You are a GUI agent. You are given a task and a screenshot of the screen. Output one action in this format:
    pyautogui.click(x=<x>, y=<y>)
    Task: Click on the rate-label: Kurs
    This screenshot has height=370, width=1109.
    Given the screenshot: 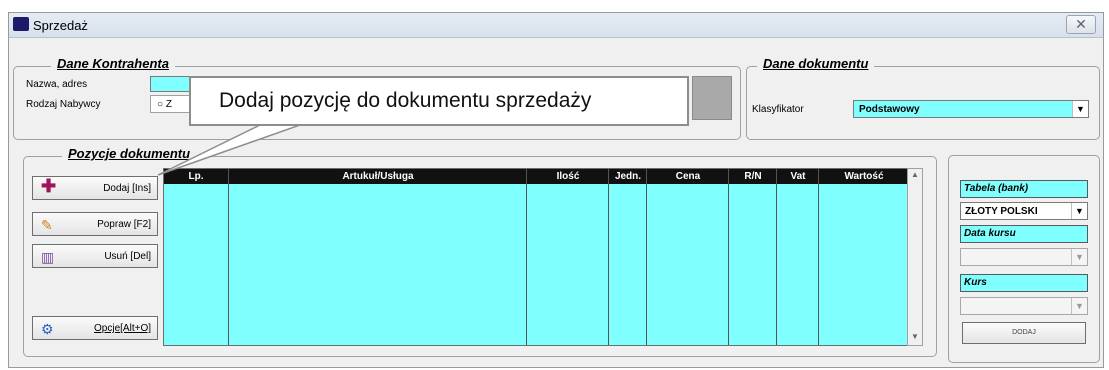 What is the action you would take?
    pyautogui.click(x=1024, y=283)
    